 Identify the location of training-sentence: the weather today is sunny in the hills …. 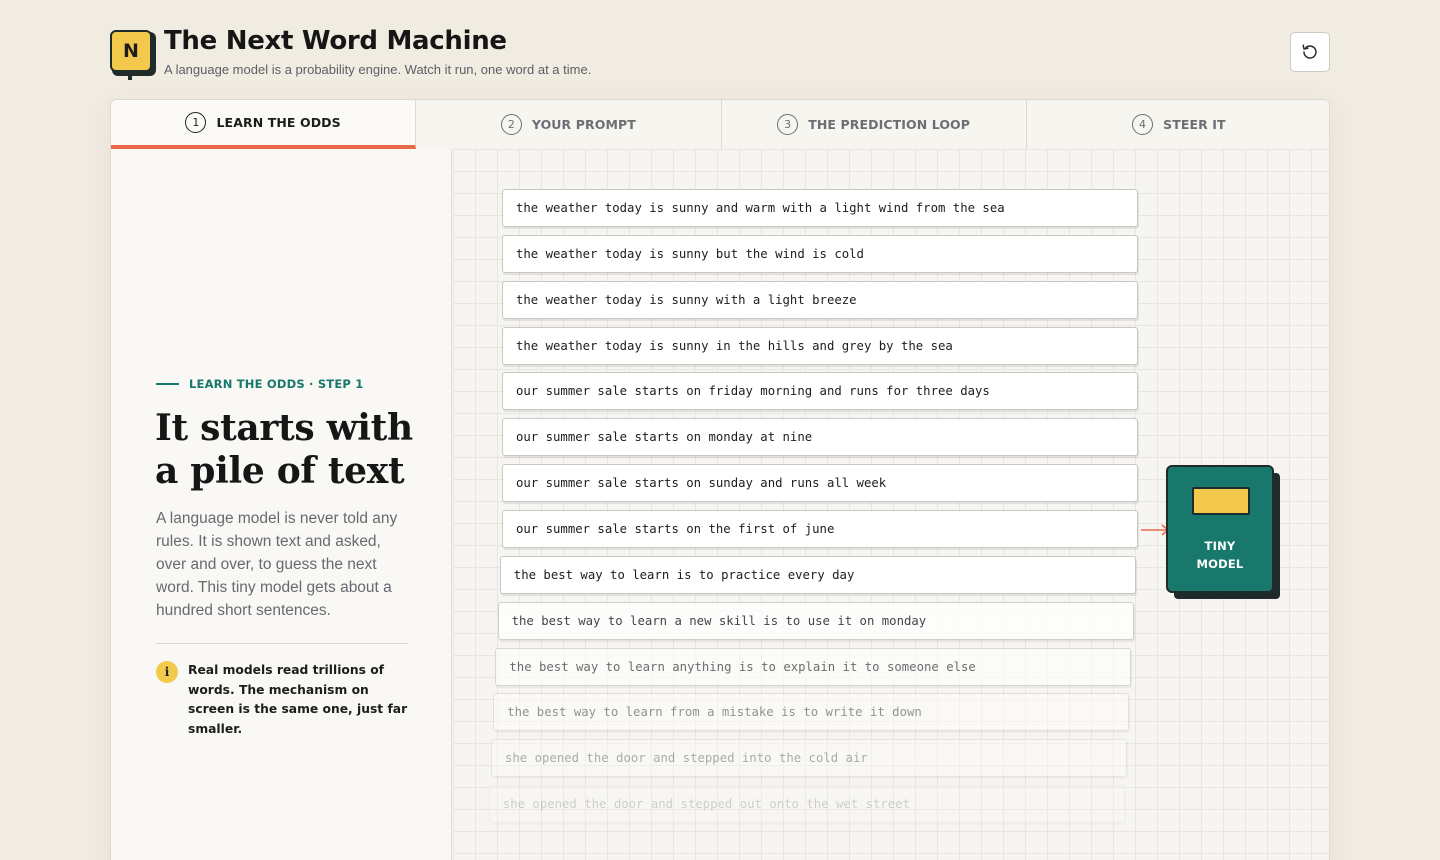
(820, 345).